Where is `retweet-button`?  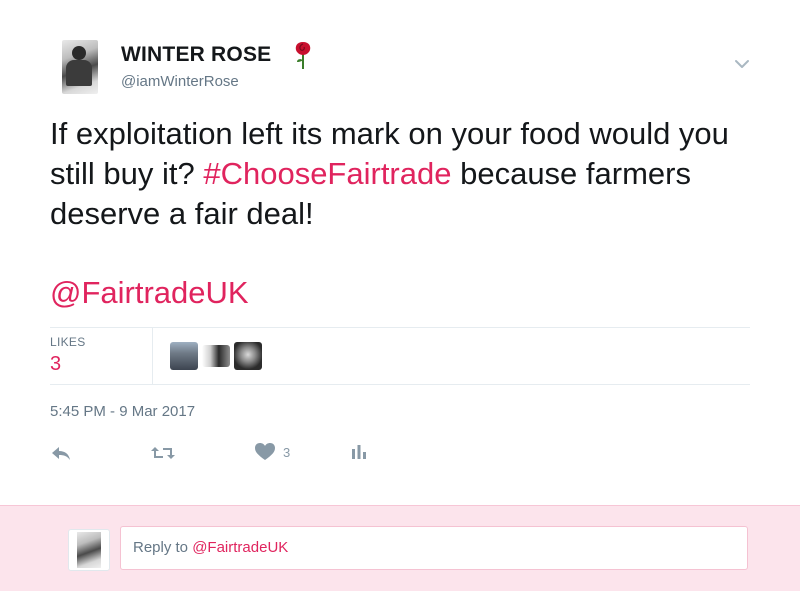 retweet-button is located at coordinates (163, 453).